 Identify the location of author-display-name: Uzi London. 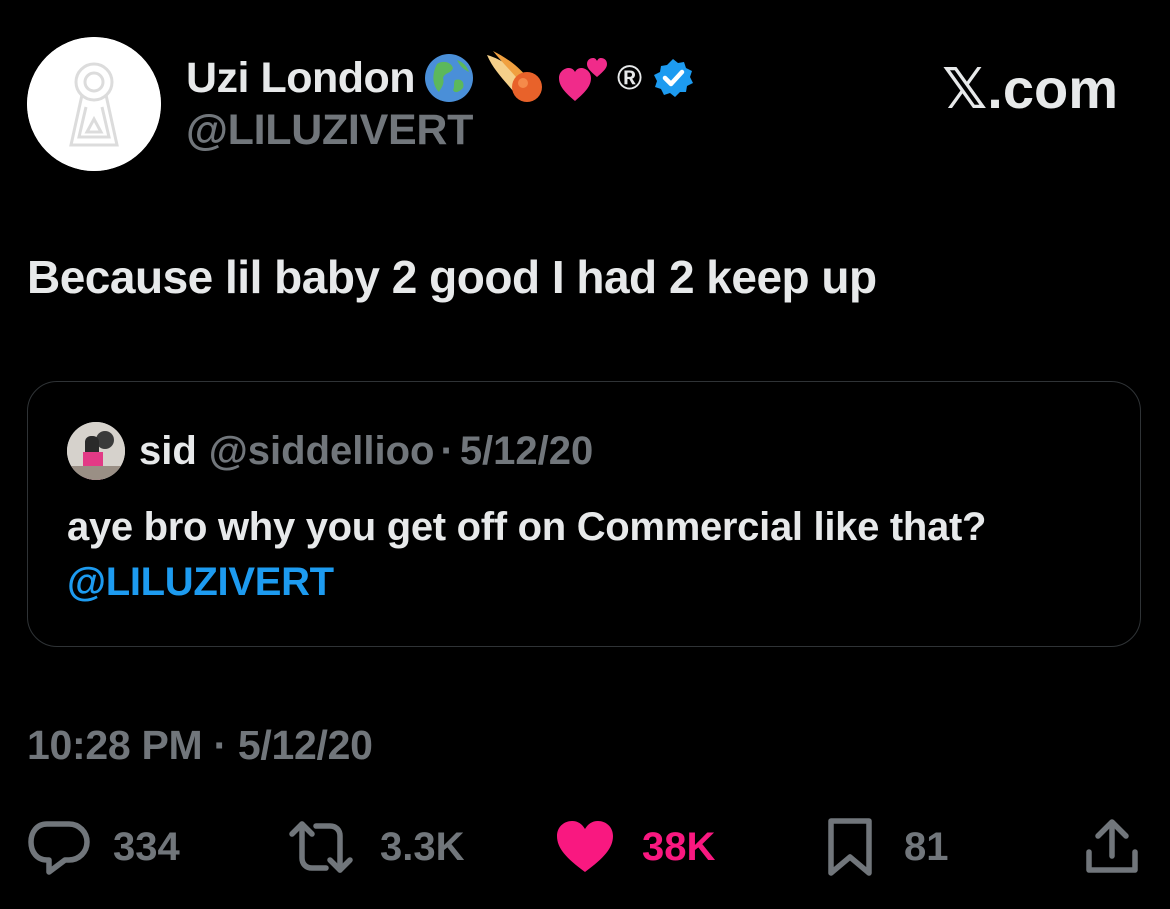
(301, 78).